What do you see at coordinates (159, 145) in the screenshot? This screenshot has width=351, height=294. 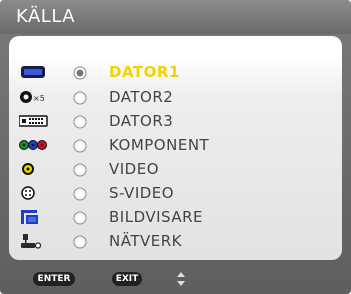 I see `source-label: KOMPONENT` at bounding box center [159, 145].